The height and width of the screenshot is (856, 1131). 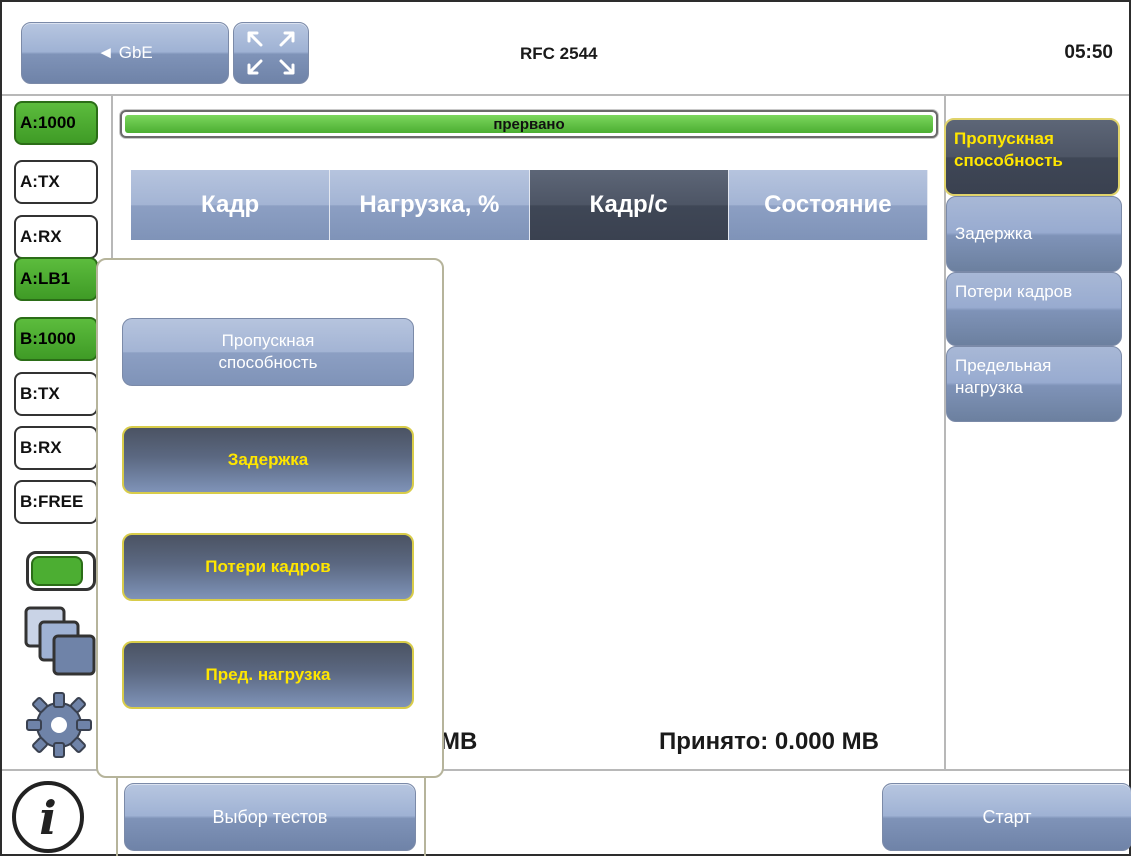 I want to click on windows-icon, so click(x=61, y=642).